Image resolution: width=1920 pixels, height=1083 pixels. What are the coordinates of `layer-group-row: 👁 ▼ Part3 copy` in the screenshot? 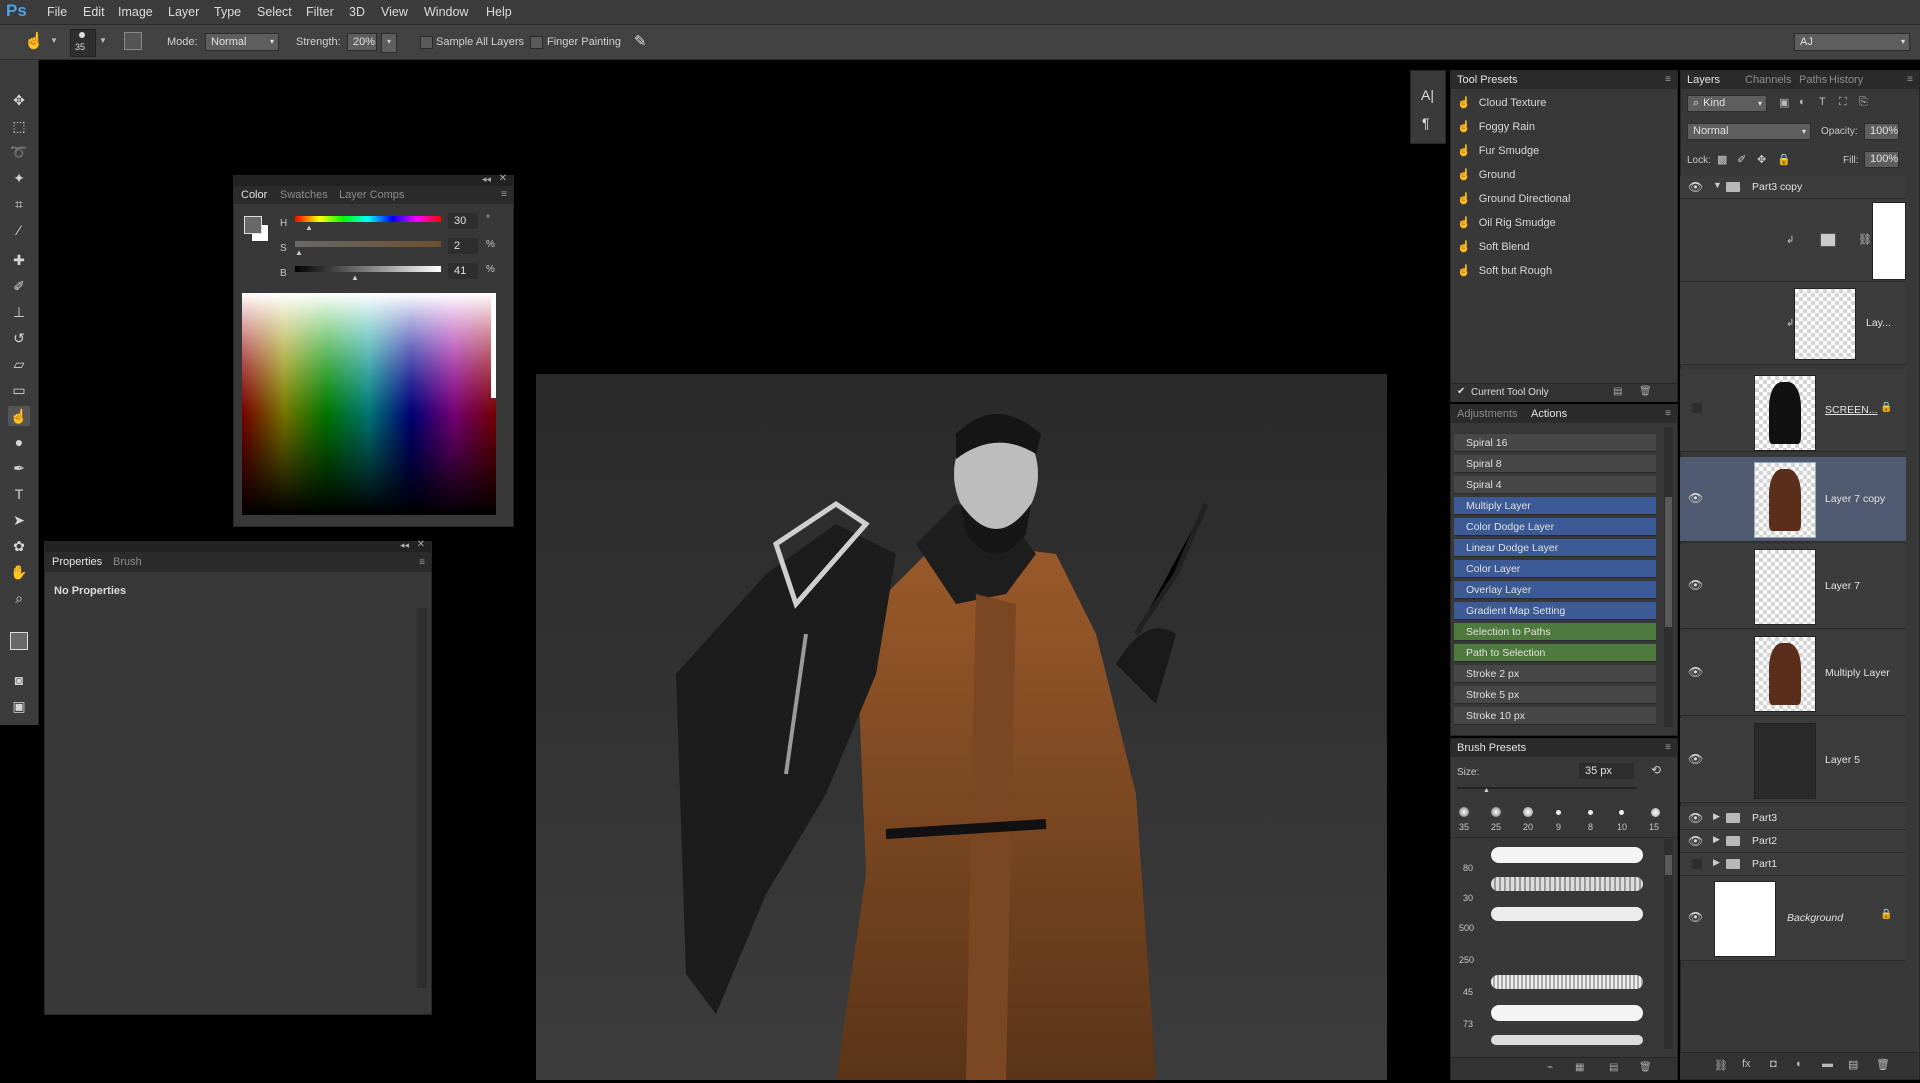 It's located at (1793, 187).